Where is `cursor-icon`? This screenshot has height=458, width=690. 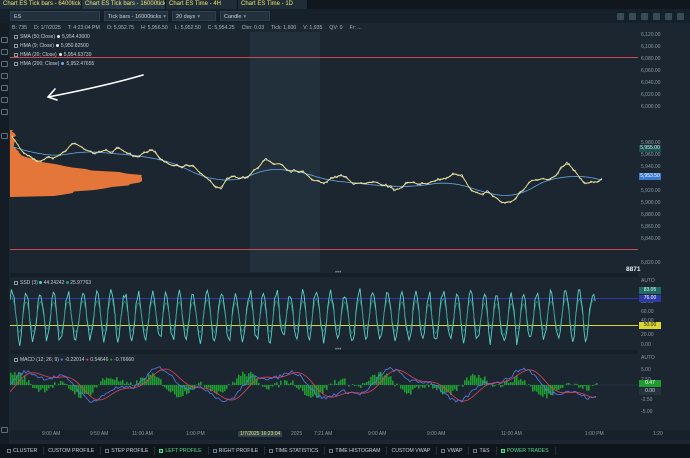 cursor-icon is located at coordinates (4, 40).